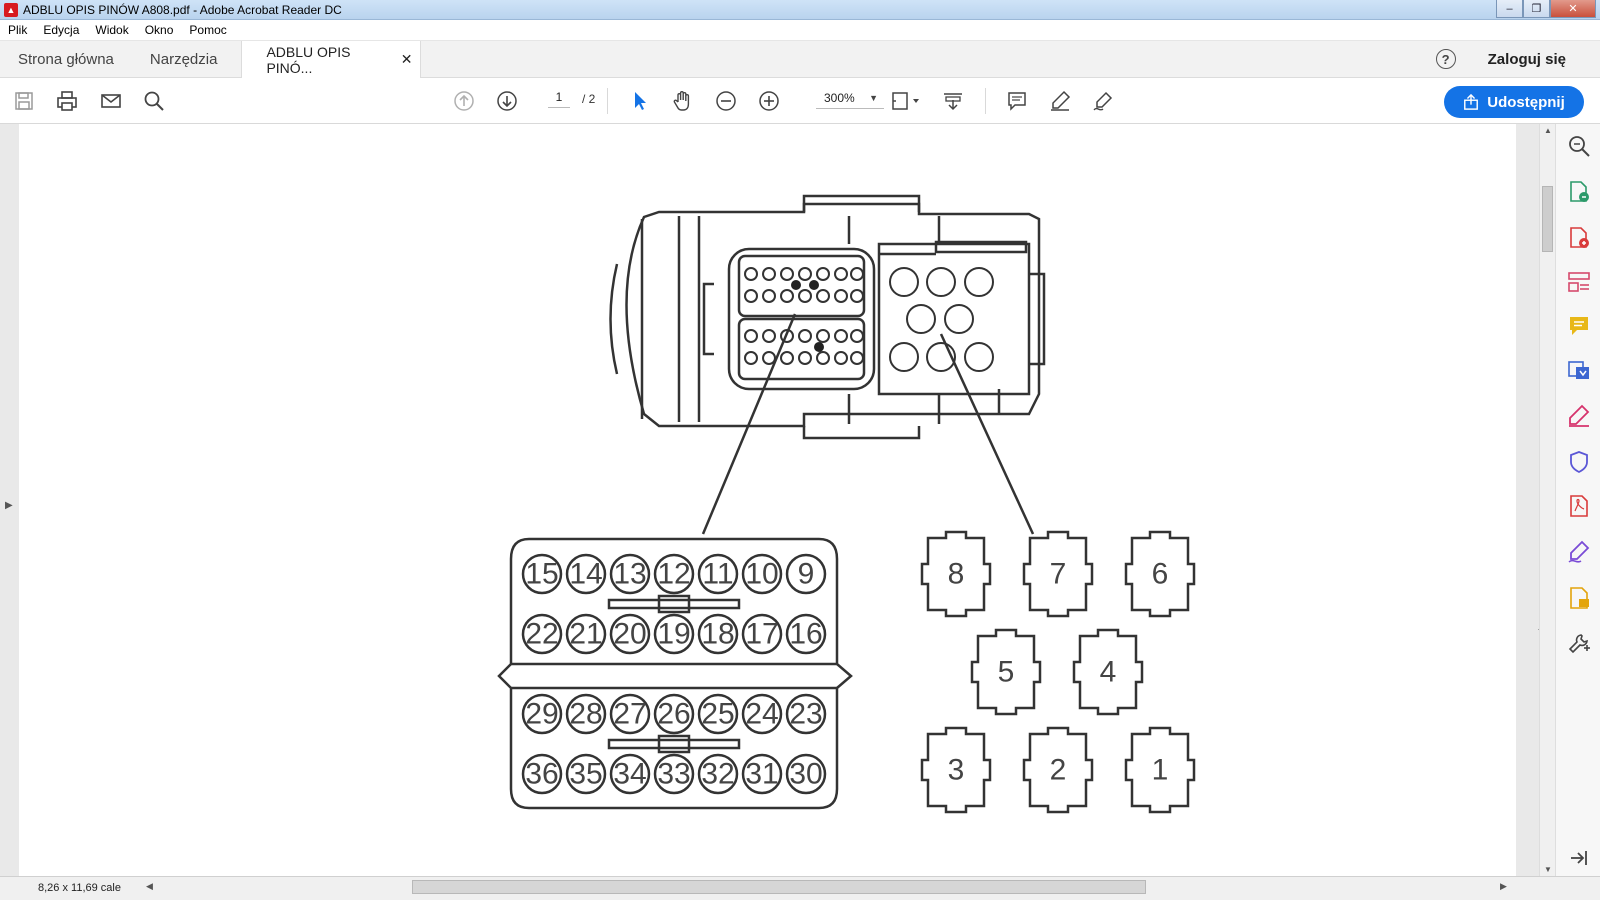  Describe the element at coordinates (1579, 462) in the screenshot. I see `protect-icon` at that location.